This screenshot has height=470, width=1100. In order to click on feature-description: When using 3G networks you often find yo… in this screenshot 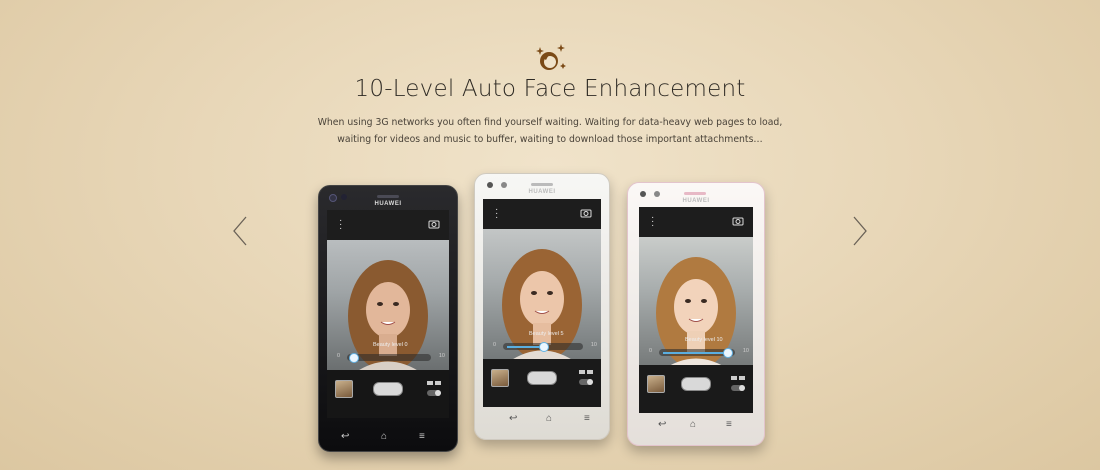, I will do `click(550, 131)`.